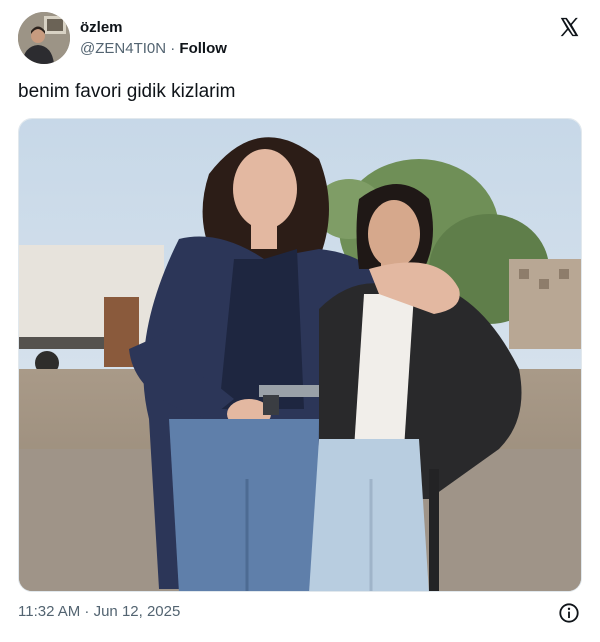 This screenshot has height=642, width=600. I want to click on author-block: özlem @ZEN4TI0N · Follow, so click(153, 39).